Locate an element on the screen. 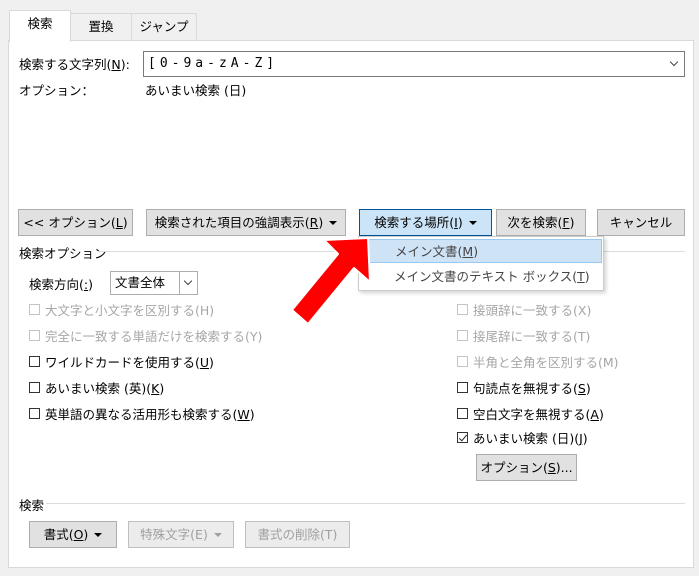  match-suffix-checkbox: 接尾辞に一致する(T) is located at coordinates (523, 337).